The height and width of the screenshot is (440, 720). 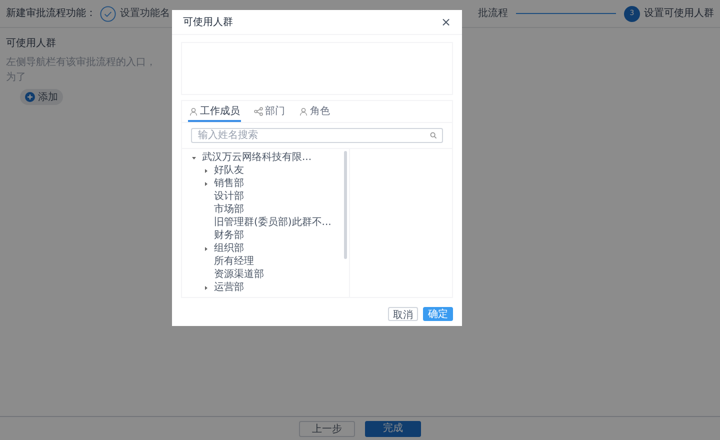 What do you see at coordinates (345, 205) in the screenshot?
I see `scrollbar` at bounding box center [345, 205].